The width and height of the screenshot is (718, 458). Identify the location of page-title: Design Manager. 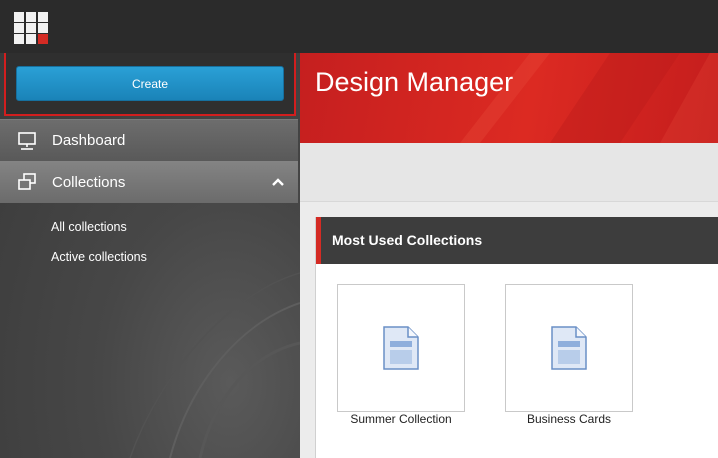
(414, 82).